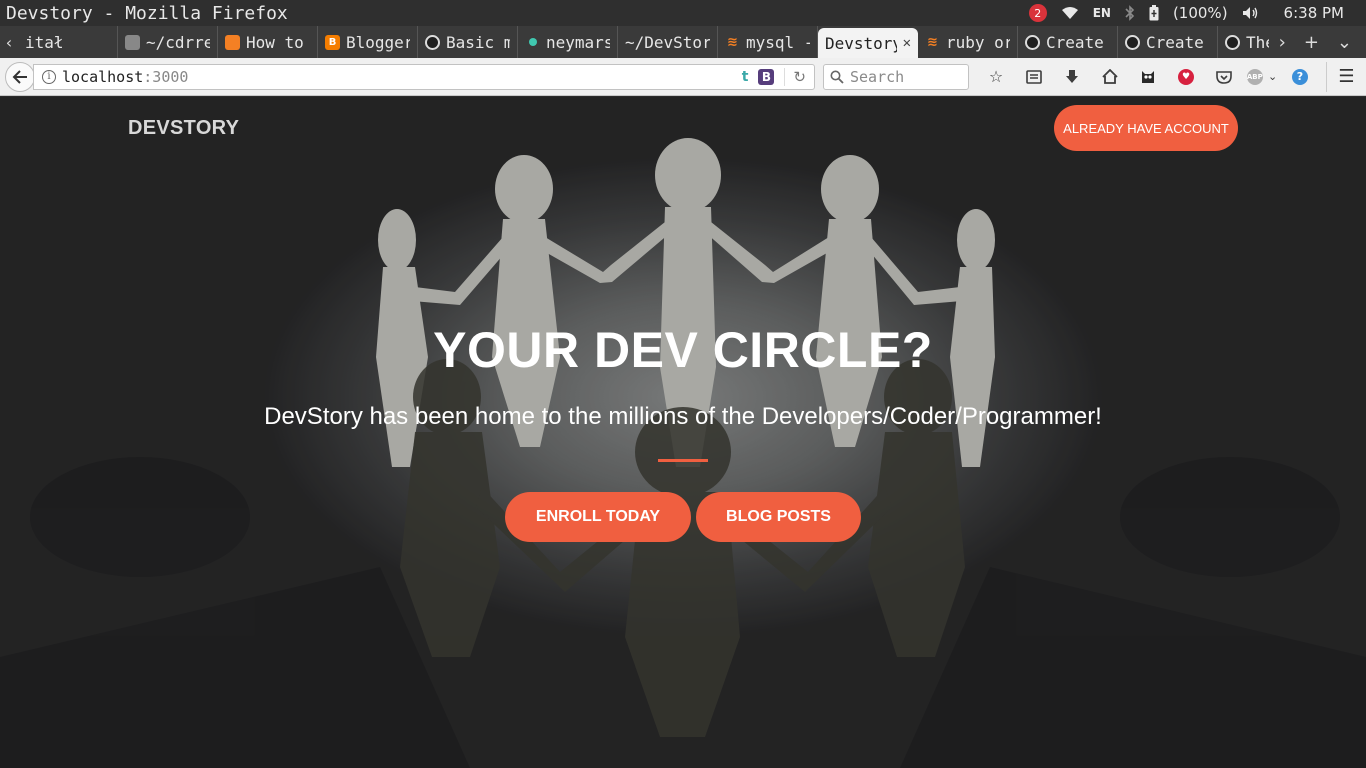  I want to click on help-extension-icon: ?, so click(1300, 77).